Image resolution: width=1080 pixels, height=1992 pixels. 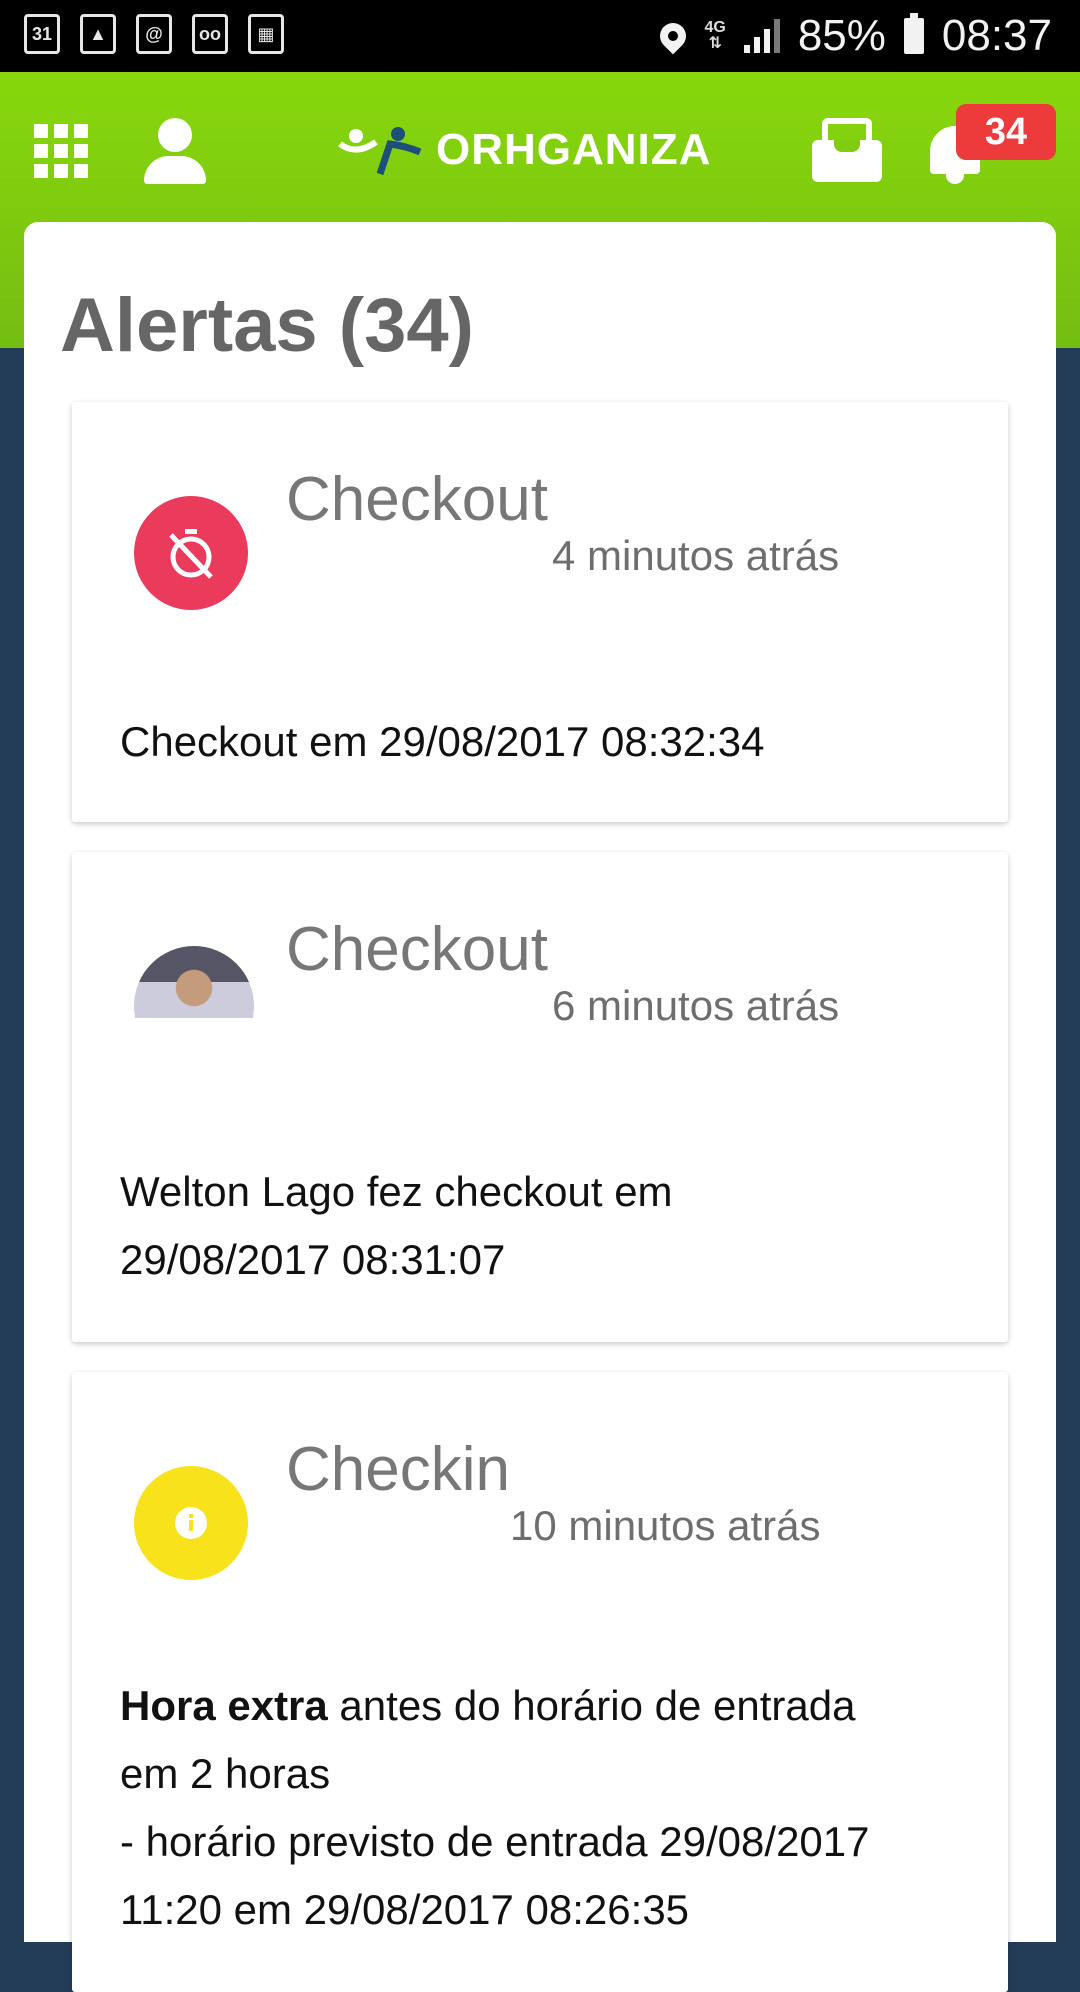 I want to click on app-logo: ORHGANIZA, so click(x=523, y=150).